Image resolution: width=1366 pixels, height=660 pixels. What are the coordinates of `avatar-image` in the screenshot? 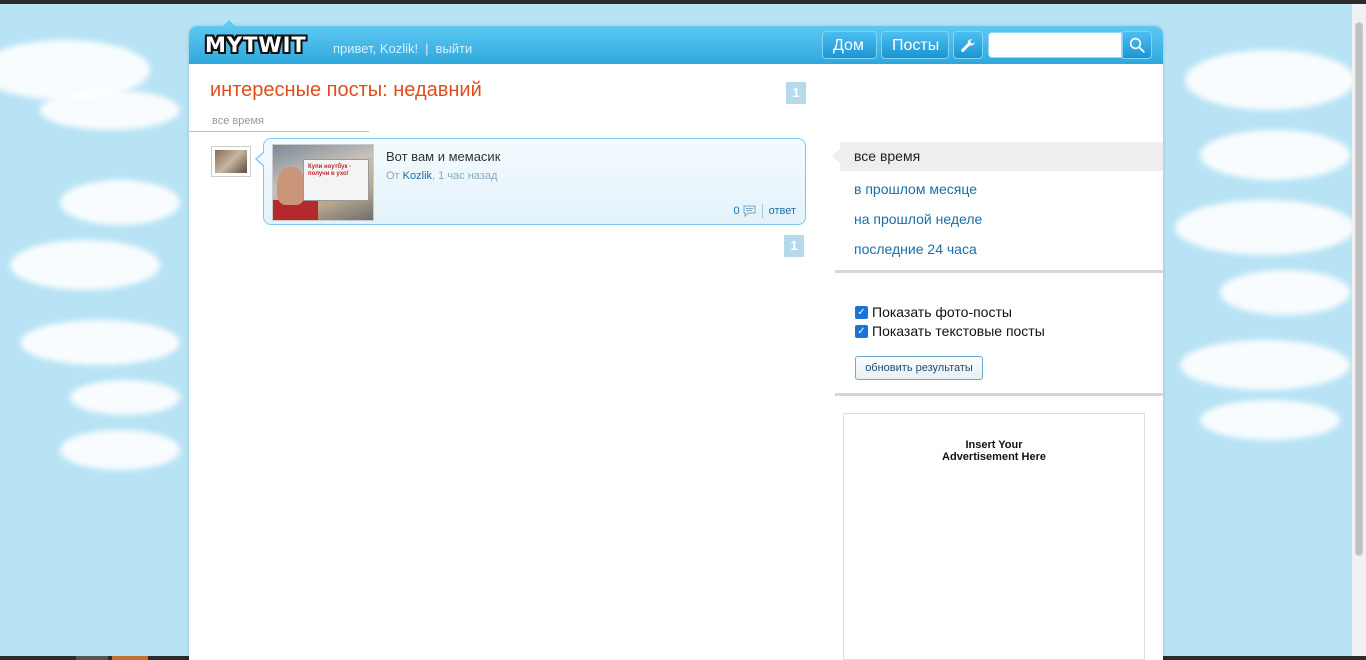 It's located at (231, 161).